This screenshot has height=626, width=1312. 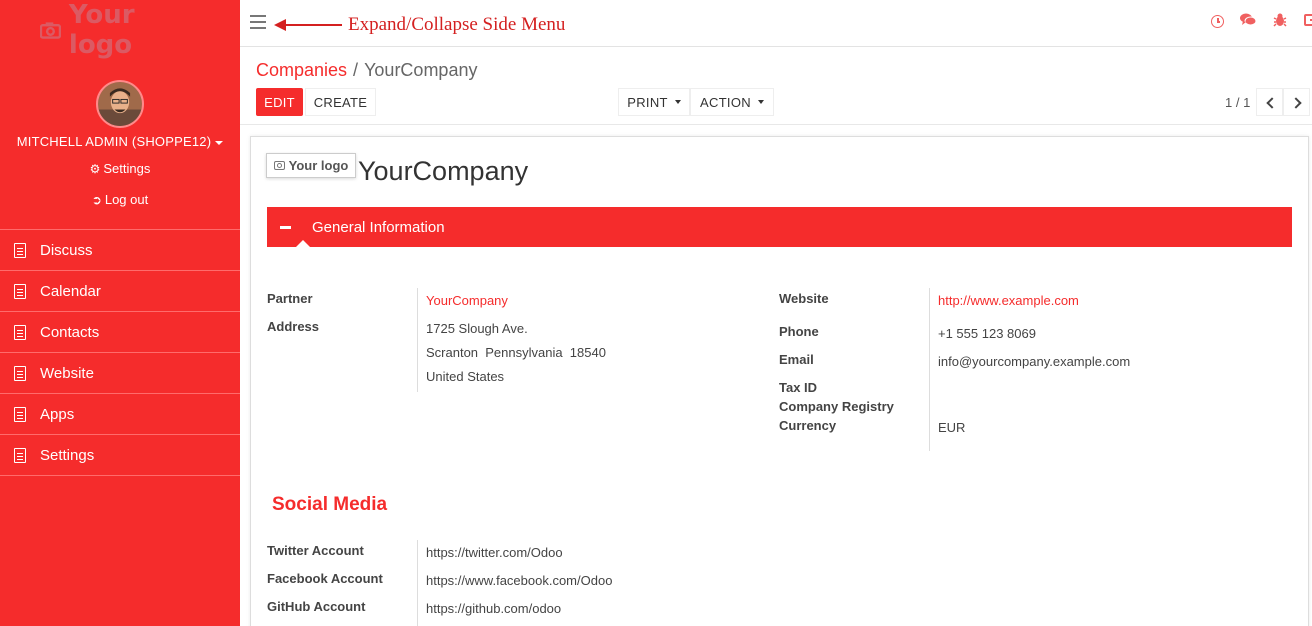 What do you see at coordinates (114, 141) in the screenshot?
I see `username-label: MITCHELL ADMIN (SHOPPE12)` at bounding box center [114, 141].